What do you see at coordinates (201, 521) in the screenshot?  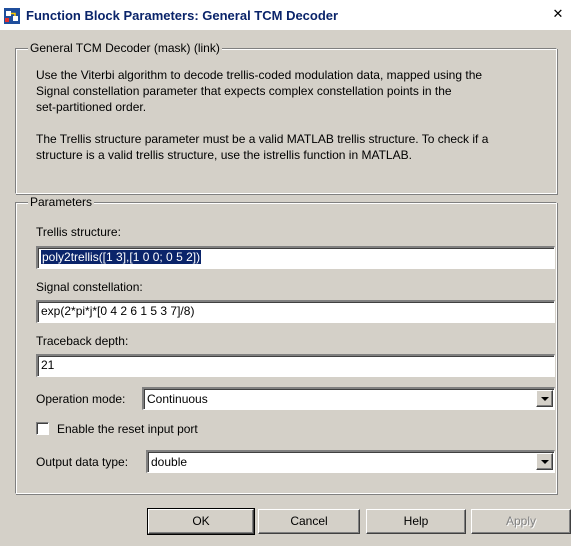 I see `ok-button: OK` at bounding box center [201, 521].